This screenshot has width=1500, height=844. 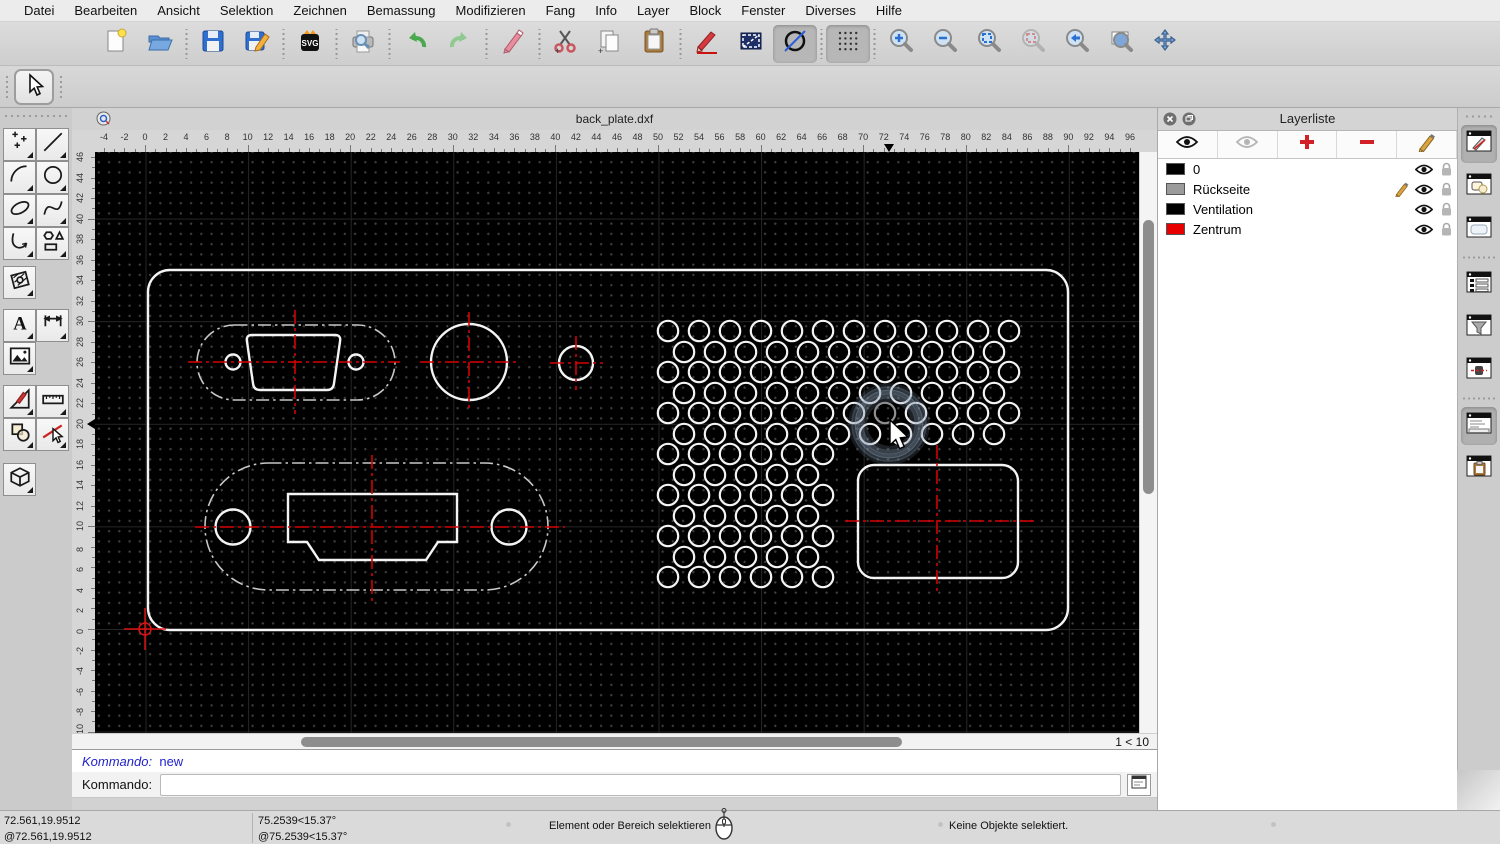 What do you see at coordinates (610, 44) in the screenshot?
I see `copy-button: +` at bounding box center [610, 44].